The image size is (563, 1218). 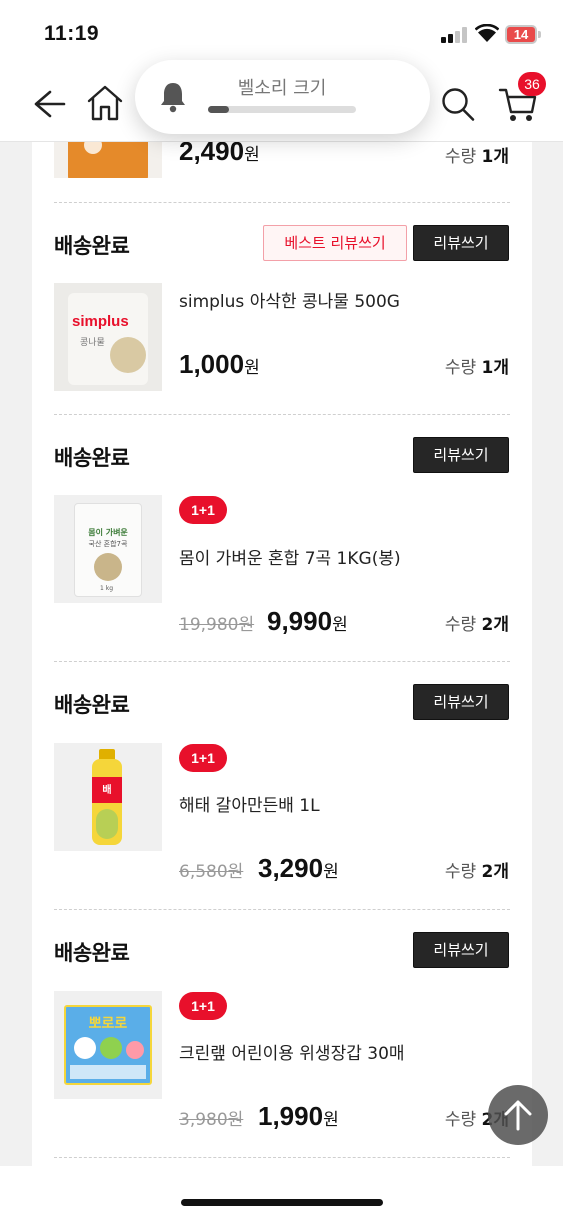 What do you see at coordinates (282, 1202) in the screenshot?
I see `home-indicator` at bounding box center [282, 1202].